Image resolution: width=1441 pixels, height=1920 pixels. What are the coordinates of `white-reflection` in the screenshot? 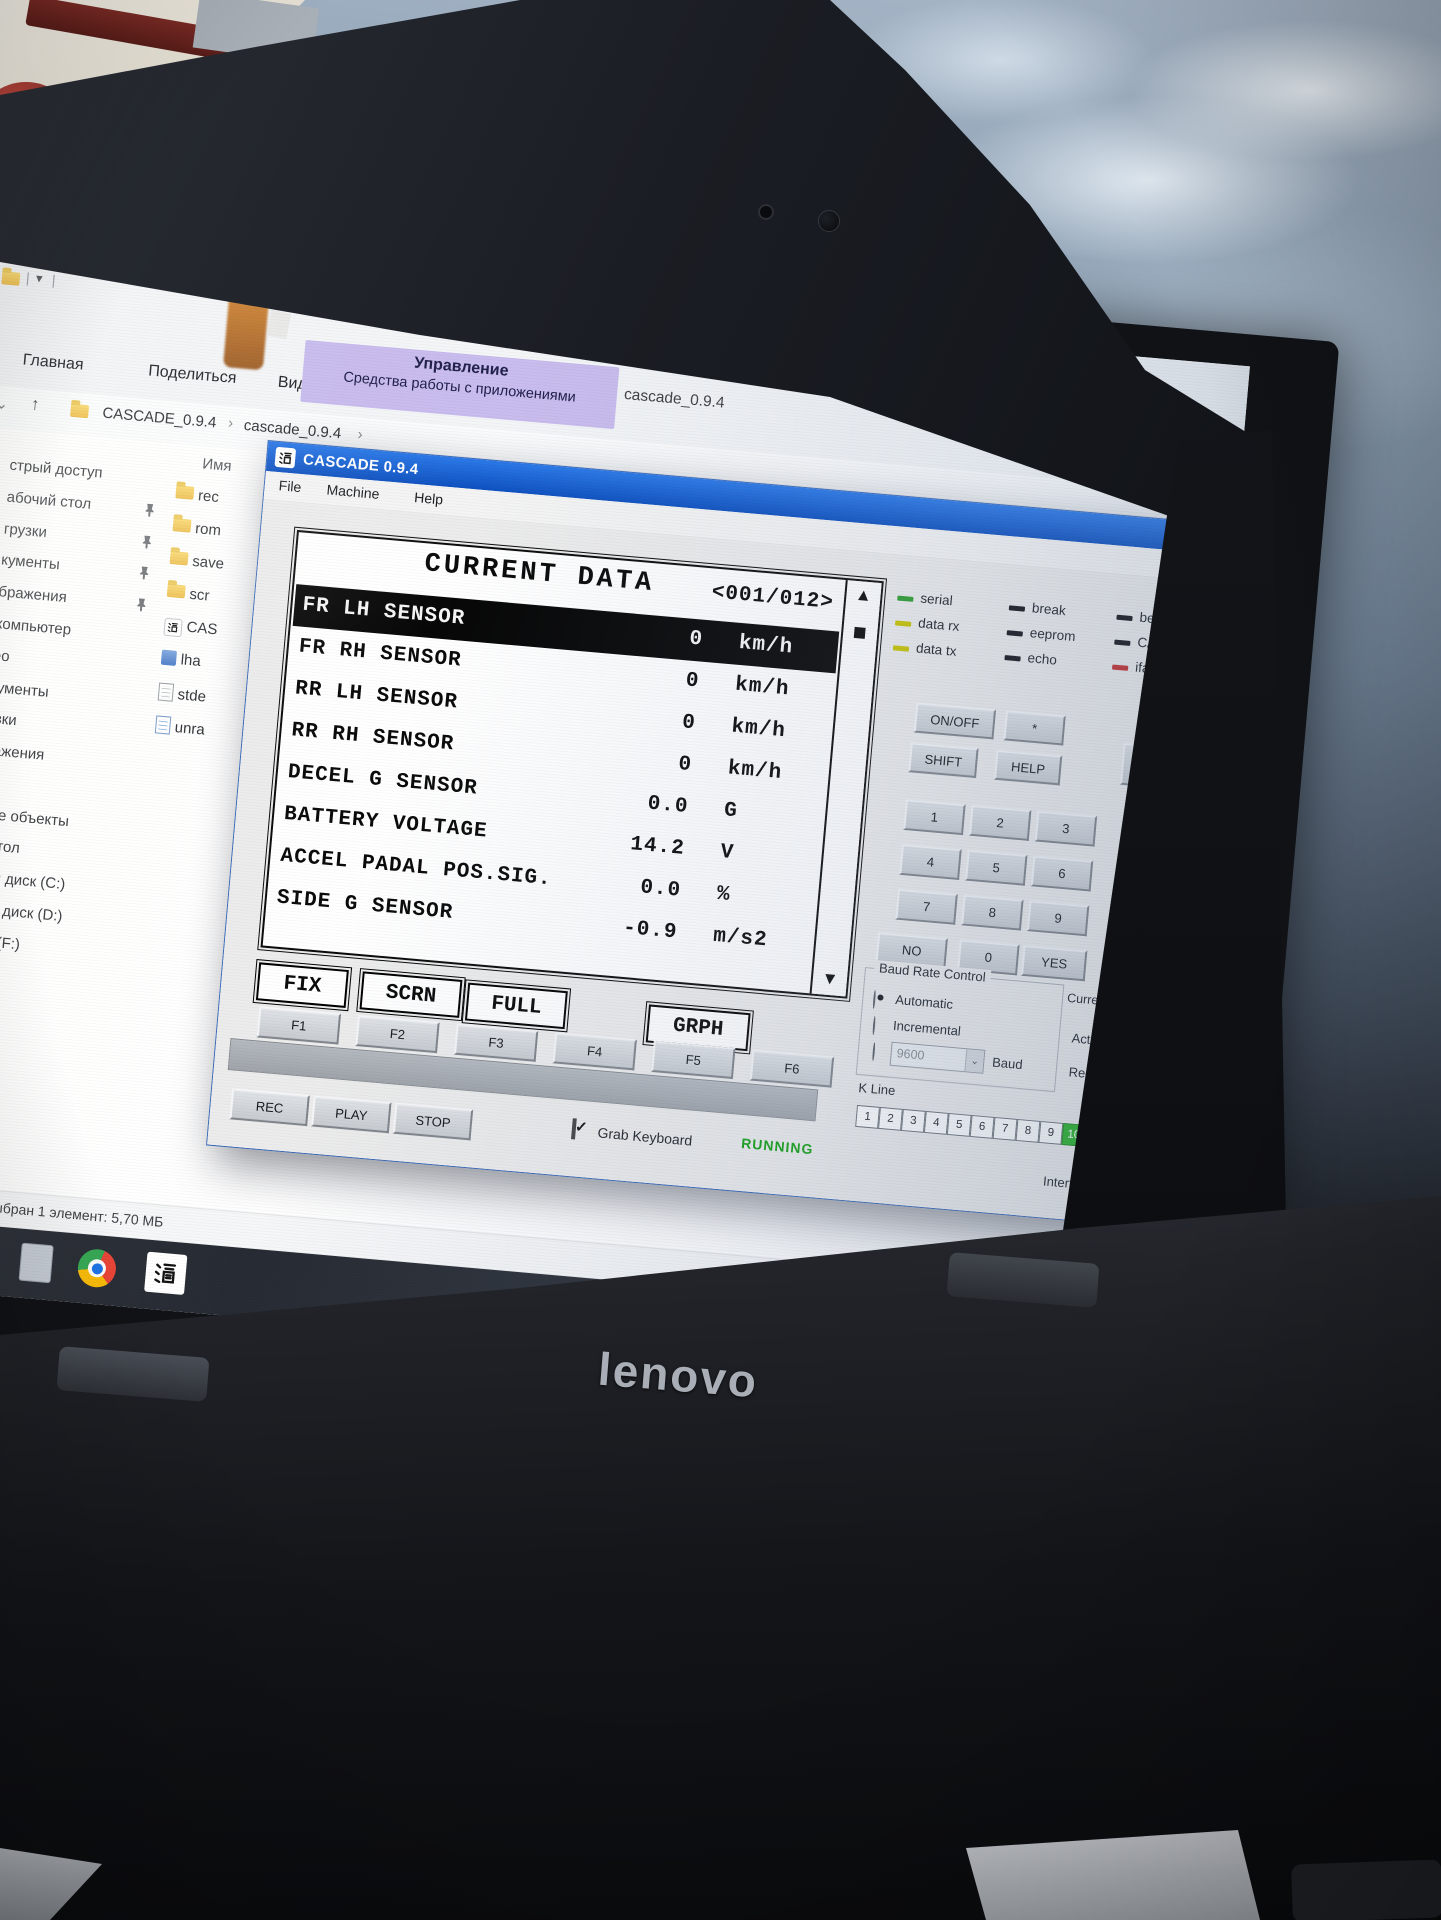 It's located at (279, 324).